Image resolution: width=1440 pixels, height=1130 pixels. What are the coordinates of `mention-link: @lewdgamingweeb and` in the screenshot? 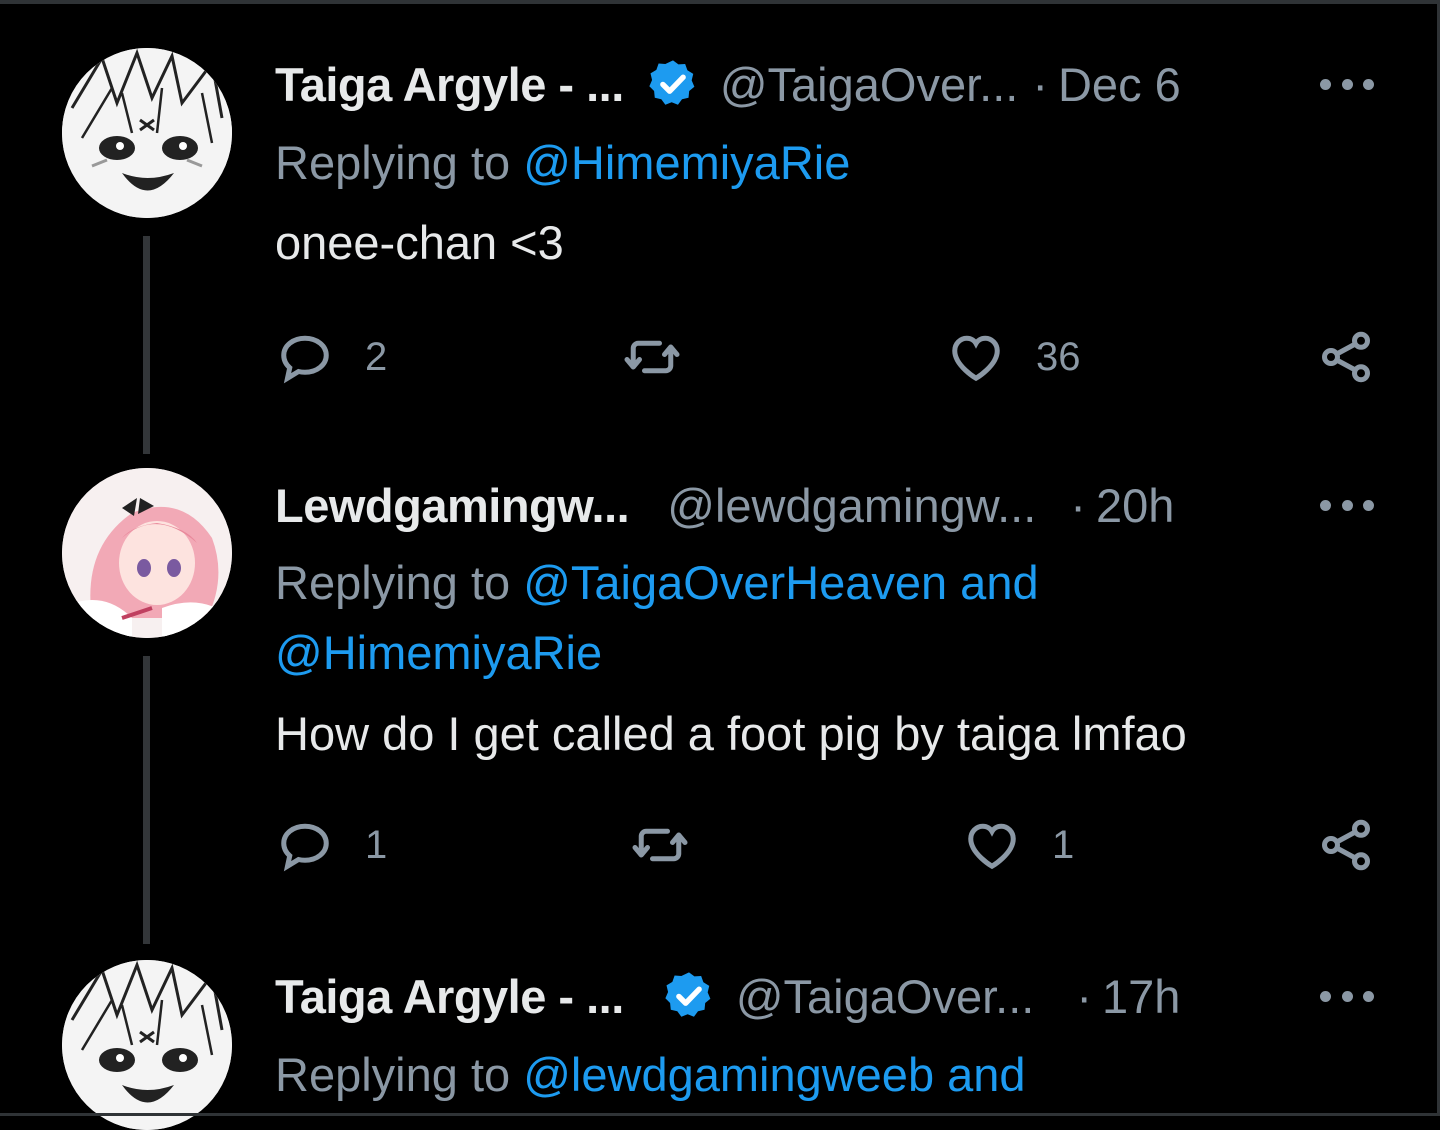 It's located at (774, 1074).